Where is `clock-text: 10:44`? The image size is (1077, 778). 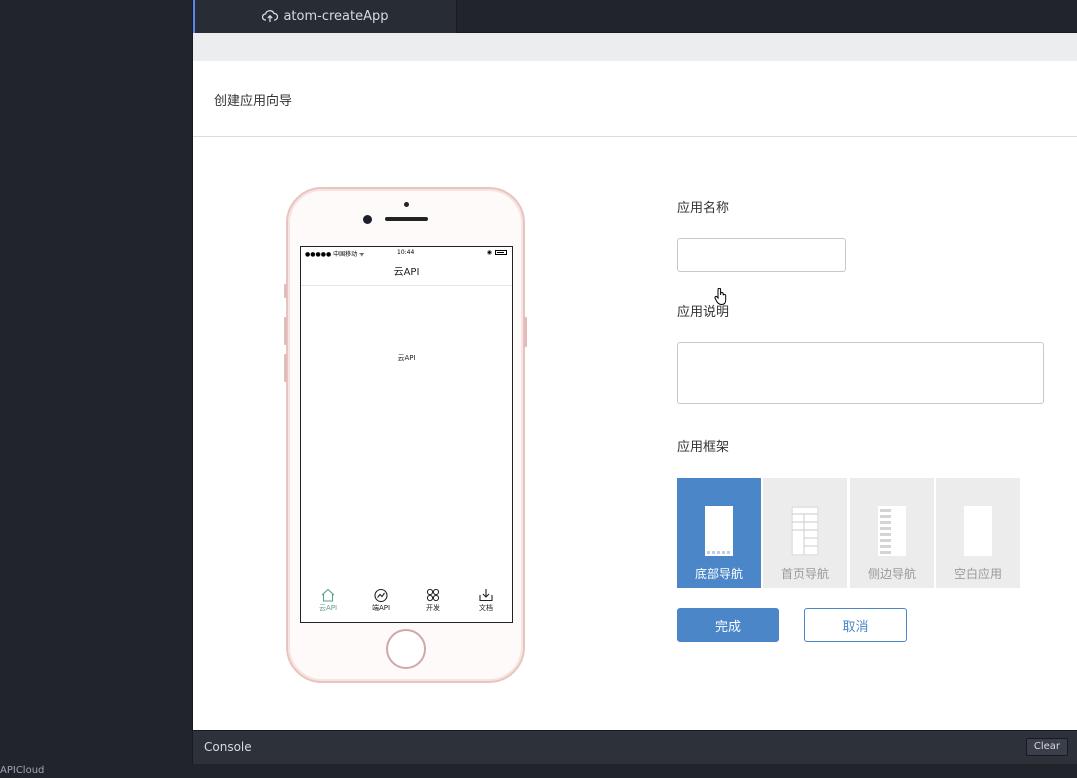 clock-text: 10:44 is located at coordinates (406, 252).